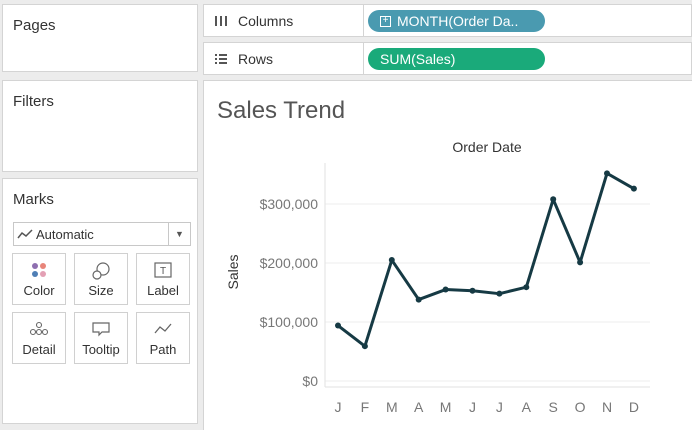  I want to click on path-label: Path, so click(163, 349).